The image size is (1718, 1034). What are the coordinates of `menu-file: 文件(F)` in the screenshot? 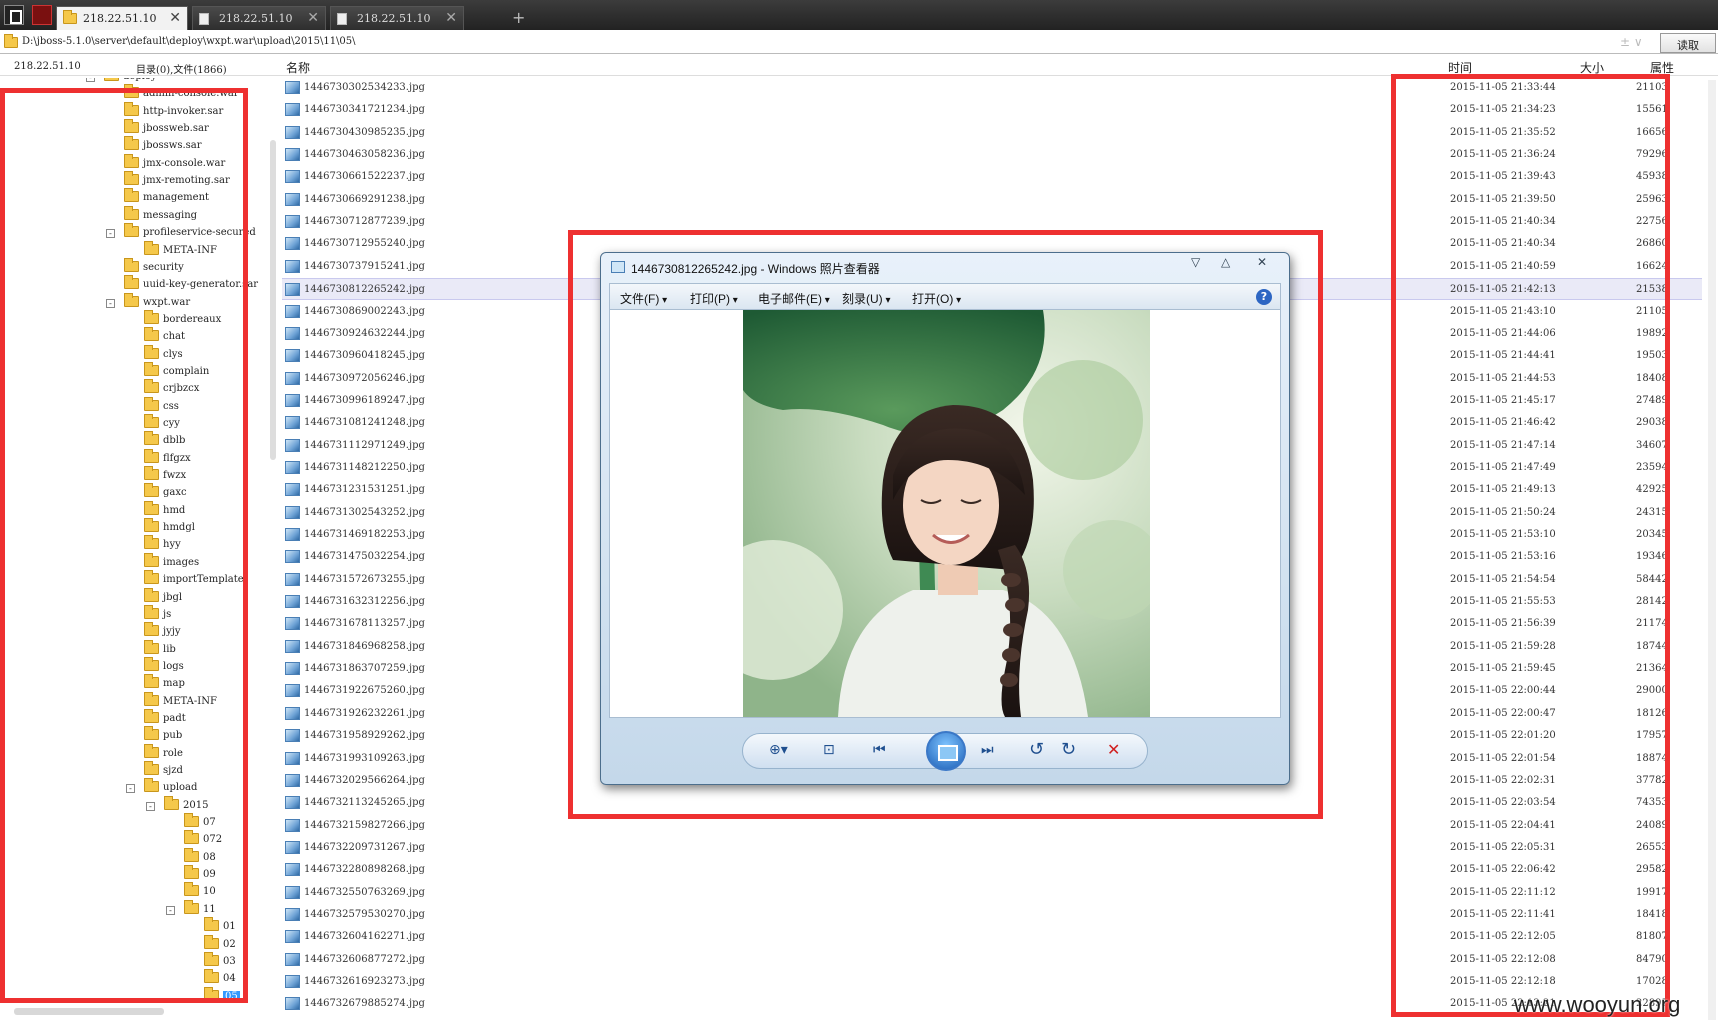 It's located at (643, 298).